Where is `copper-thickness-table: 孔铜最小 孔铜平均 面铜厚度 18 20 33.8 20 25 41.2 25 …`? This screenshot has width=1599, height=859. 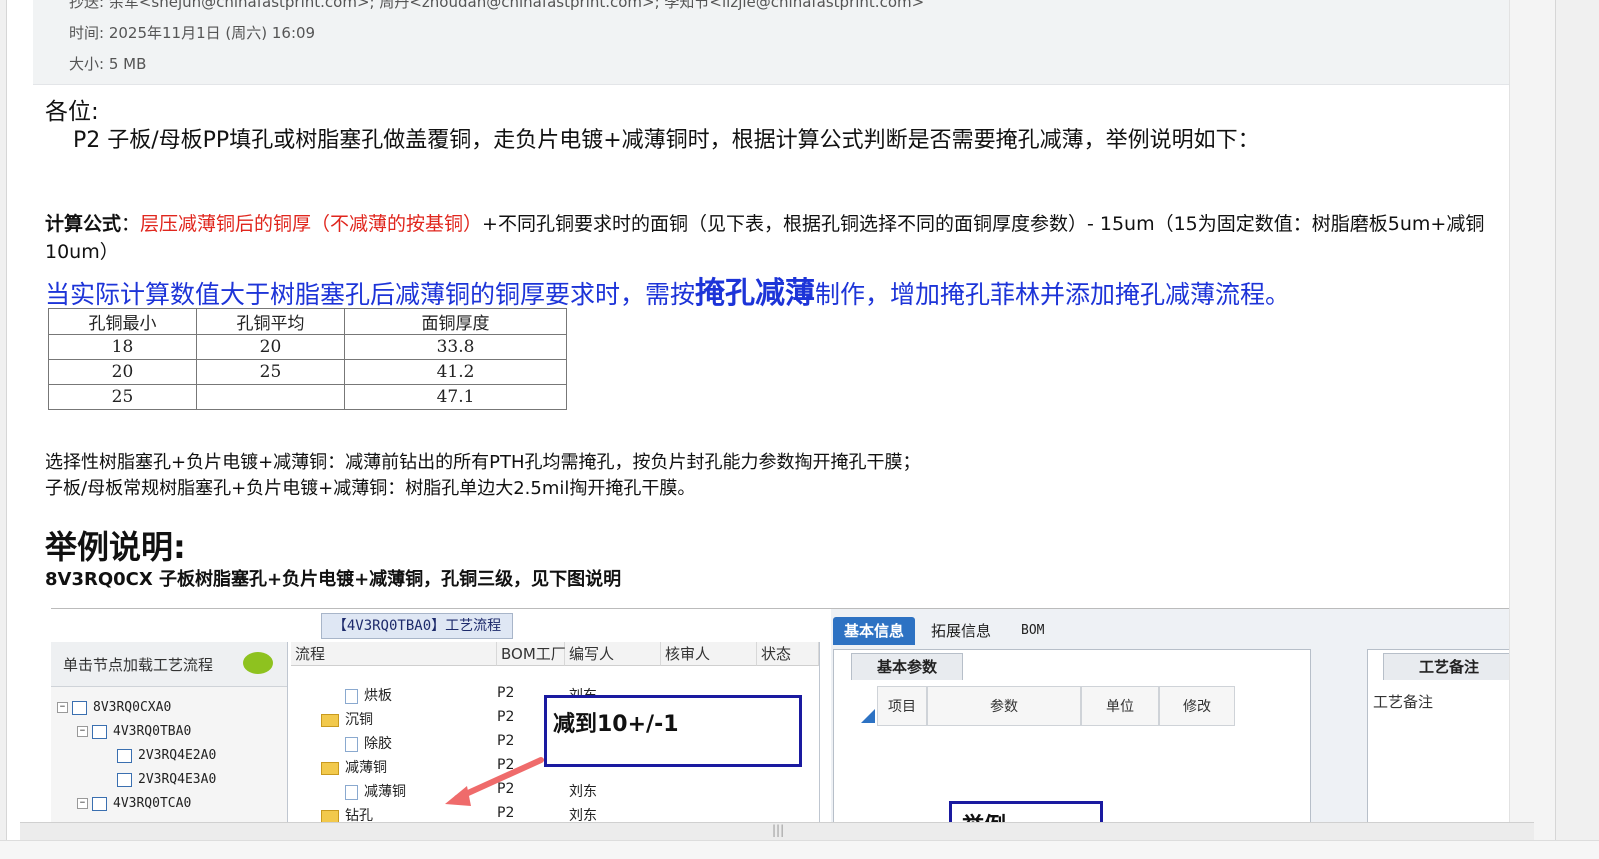
copper-thickness-table: 孔铜最小 孔铜平均 面铜厚度 18 20 33.8 20 25 41.2 25 … is located at coordinates (307, 359).